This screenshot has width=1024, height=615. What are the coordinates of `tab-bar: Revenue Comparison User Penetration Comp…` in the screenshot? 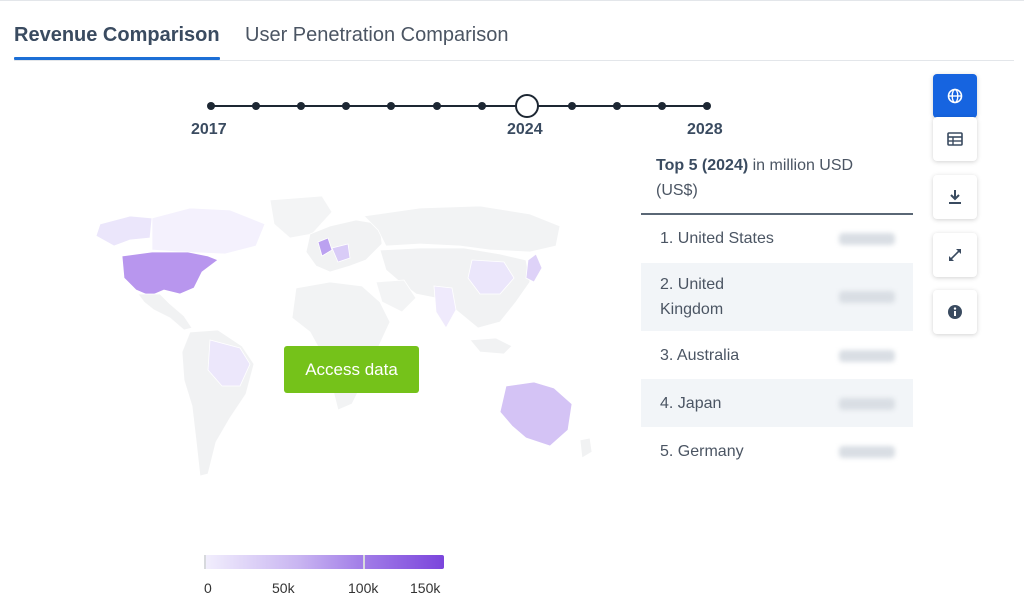 It's located at (514, 41).